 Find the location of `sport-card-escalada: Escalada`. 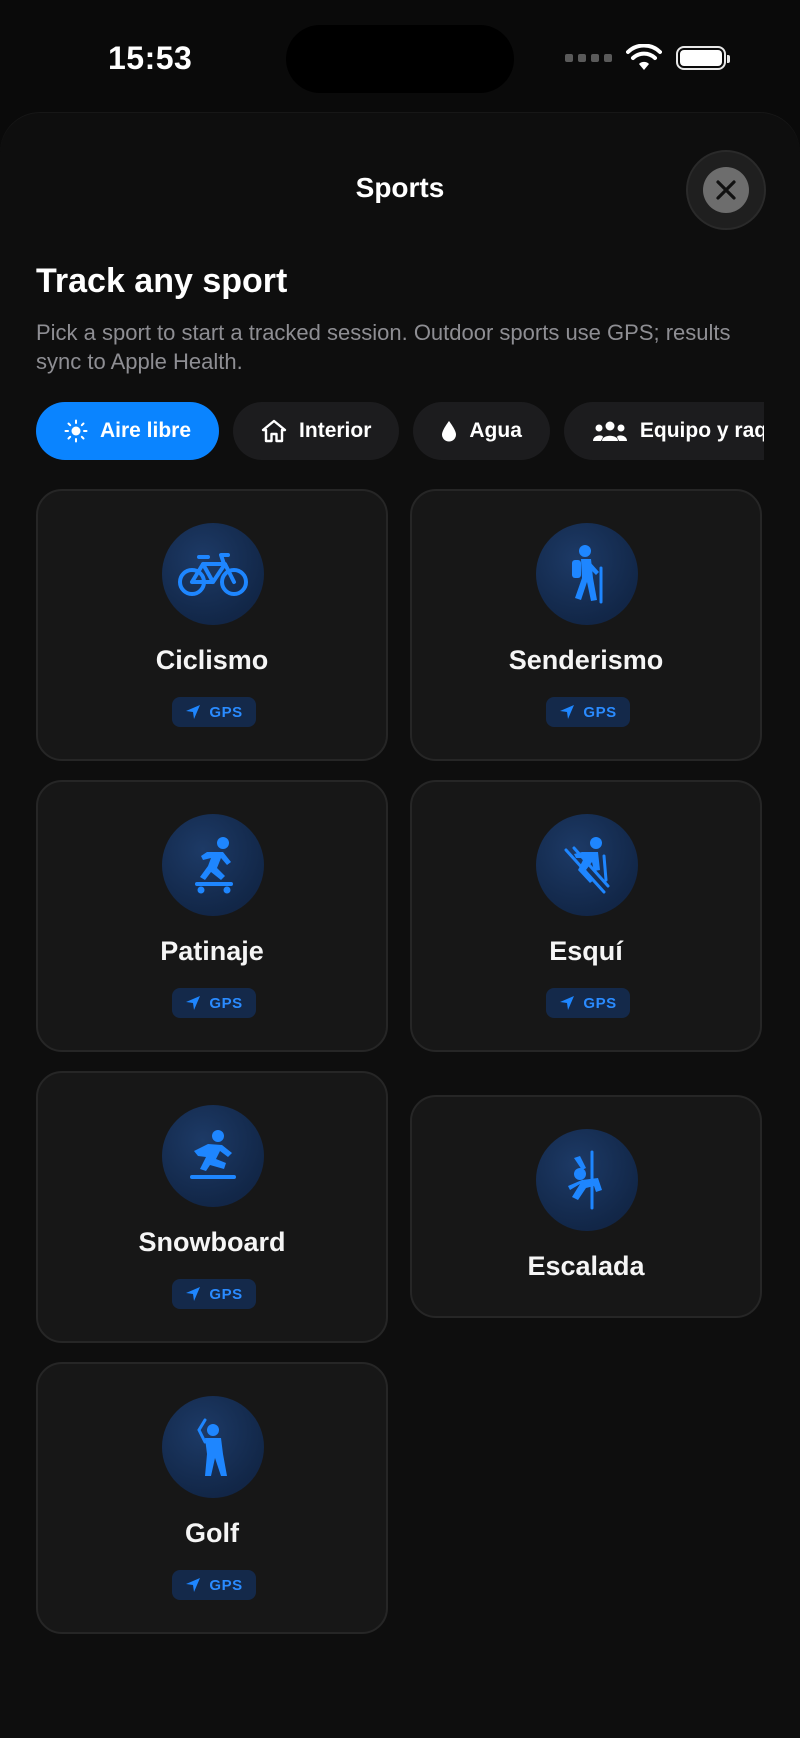

sport-card-escalada: Escalada is located at coordinates (586, 1206).